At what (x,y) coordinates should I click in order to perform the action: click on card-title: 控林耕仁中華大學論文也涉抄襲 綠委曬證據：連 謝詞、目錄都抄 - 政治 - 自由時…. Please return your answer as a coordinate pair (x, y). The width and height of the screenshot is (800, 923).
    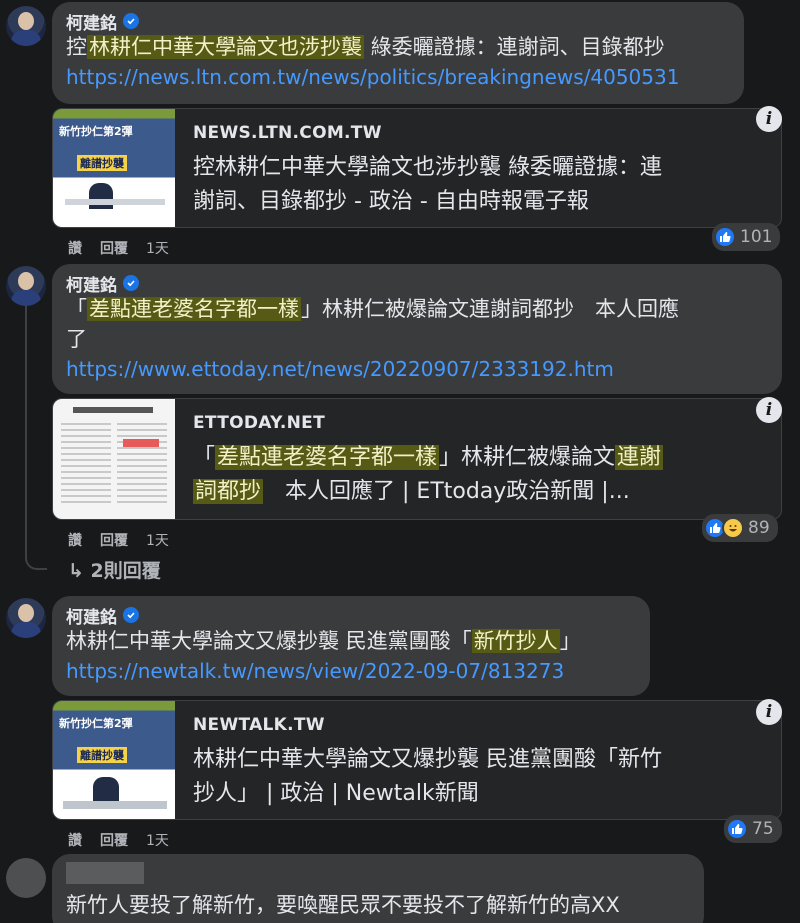
    Looking at the image, I should click on (427, 184).